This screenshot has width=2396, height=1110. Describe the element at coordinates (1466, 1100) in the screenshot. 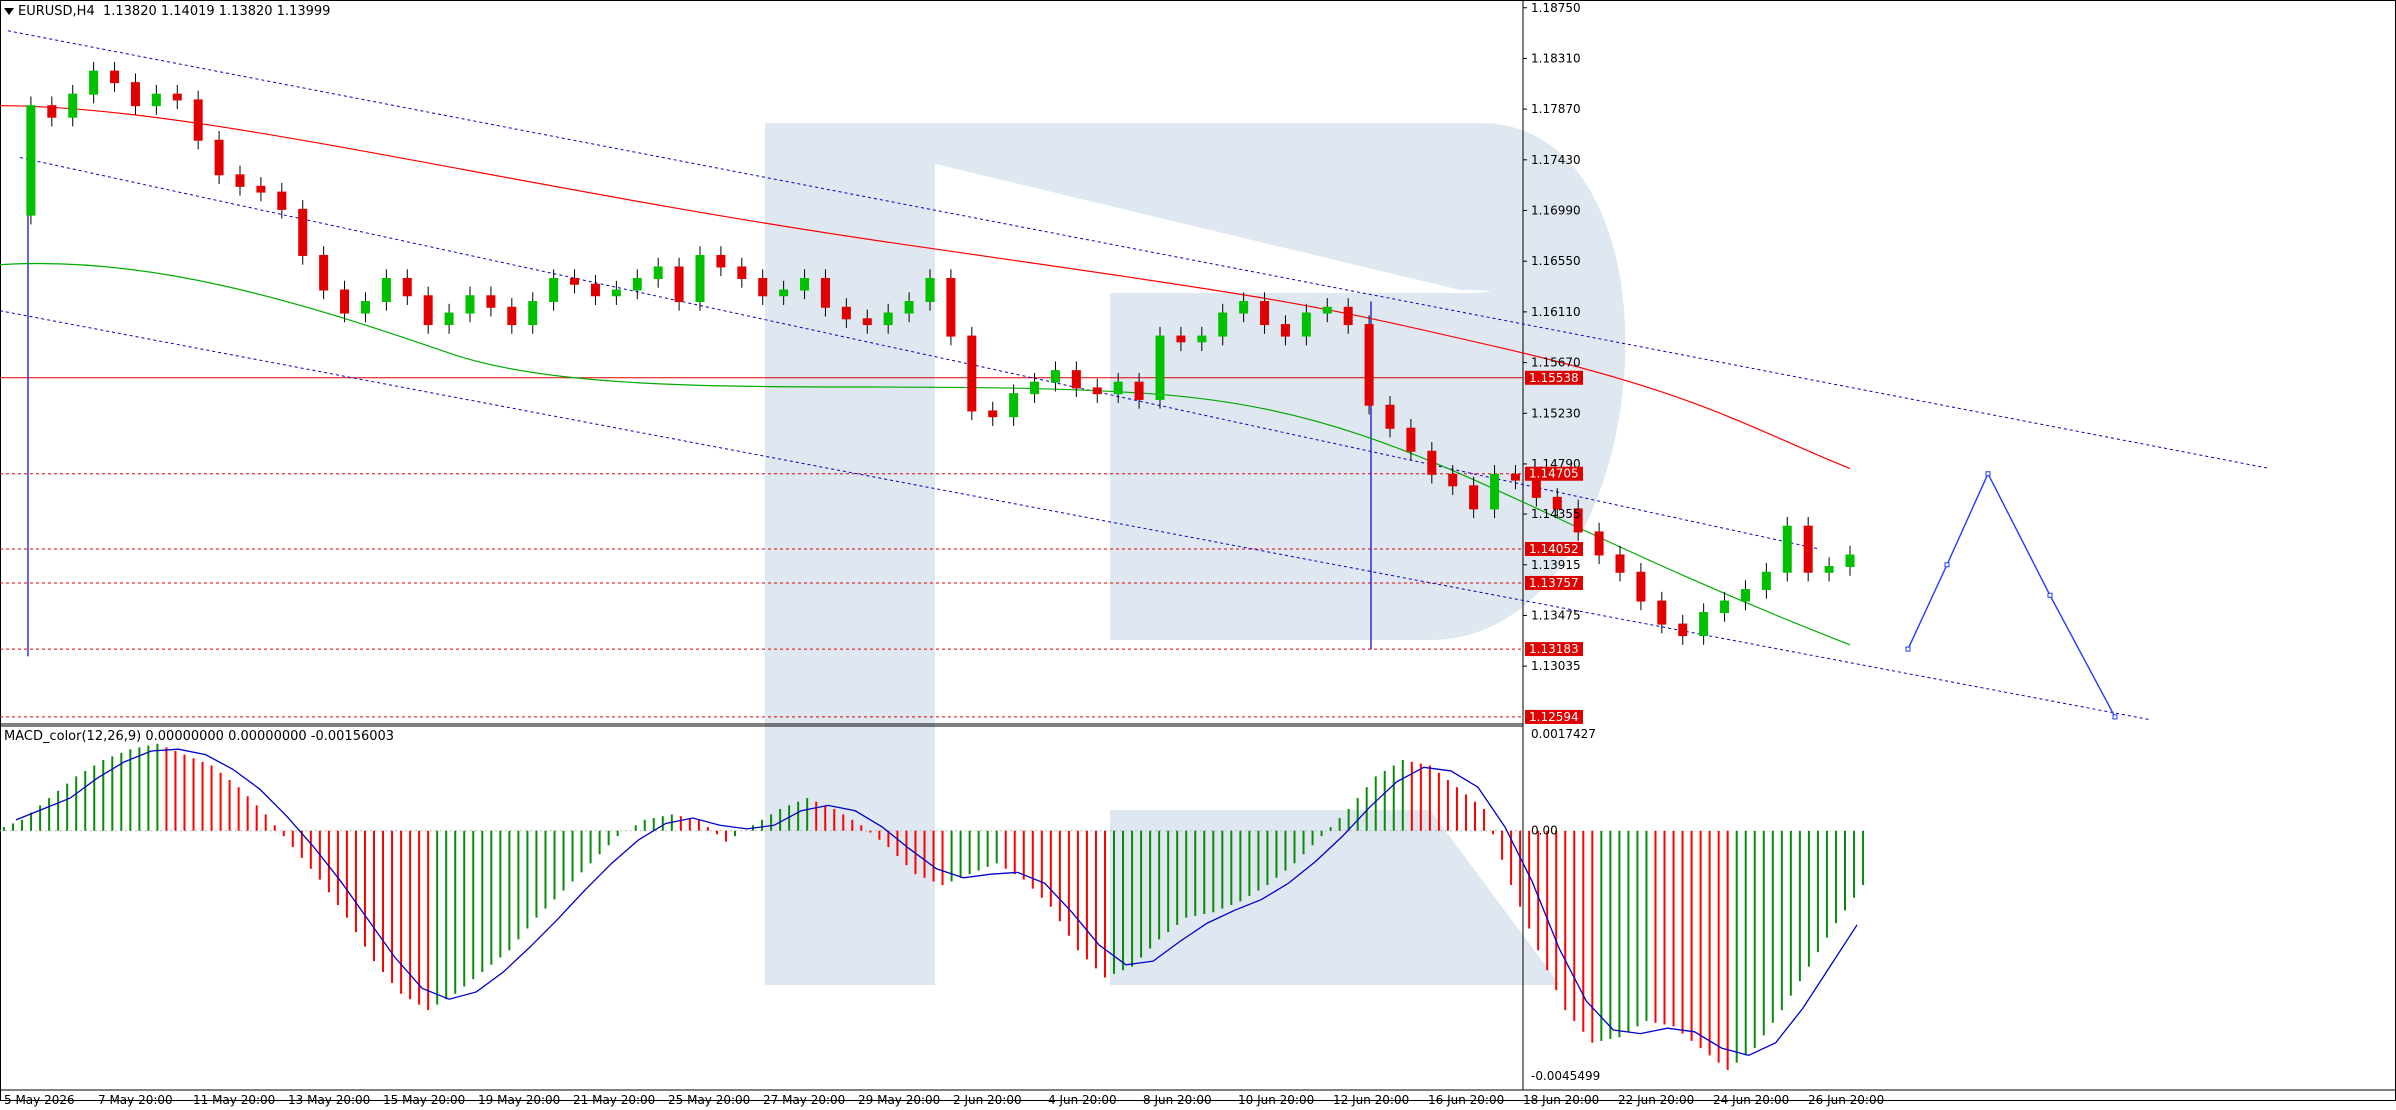

I see `time-tick-label: 16 Jun 20:00` at that location.